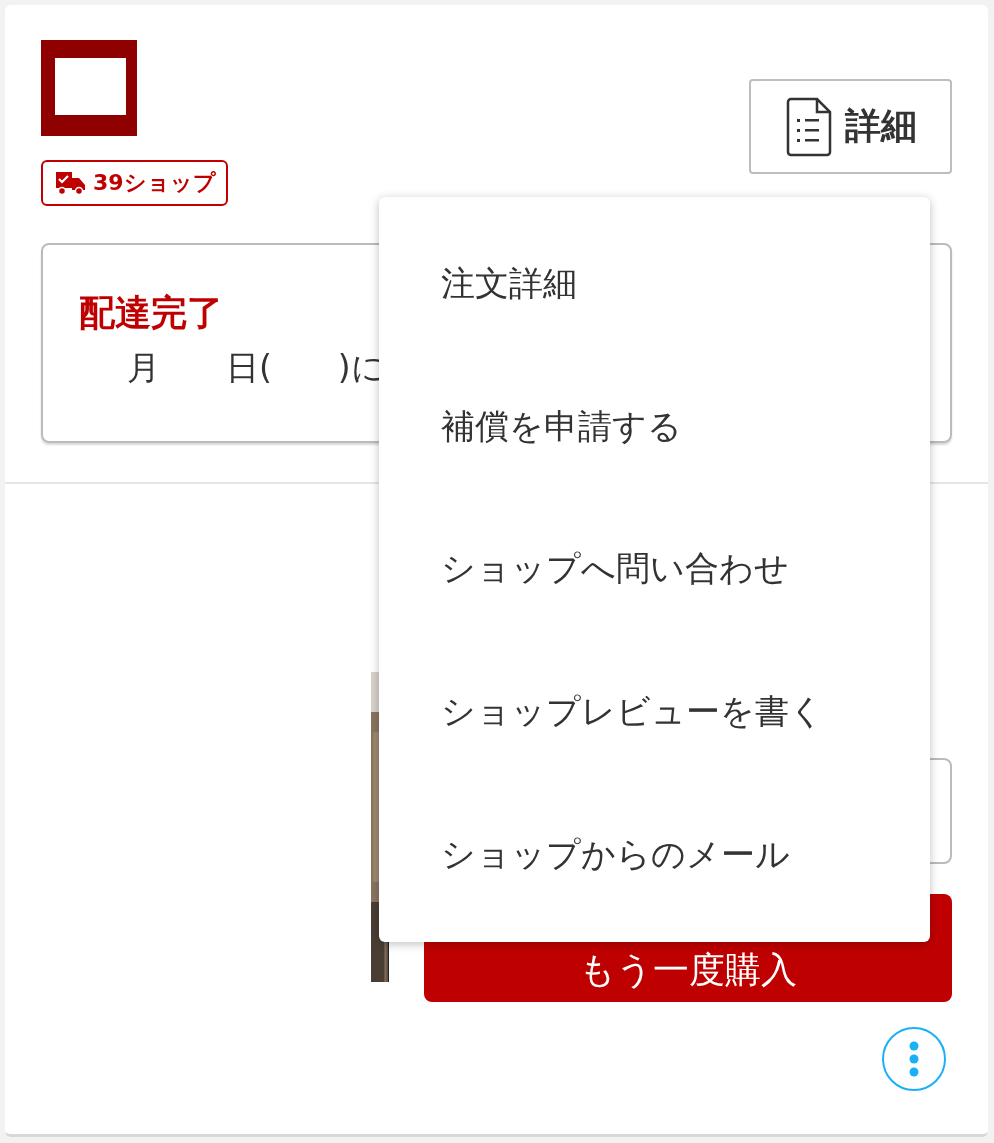  I want to click on status-title: 配達完了, so click(151, 313).